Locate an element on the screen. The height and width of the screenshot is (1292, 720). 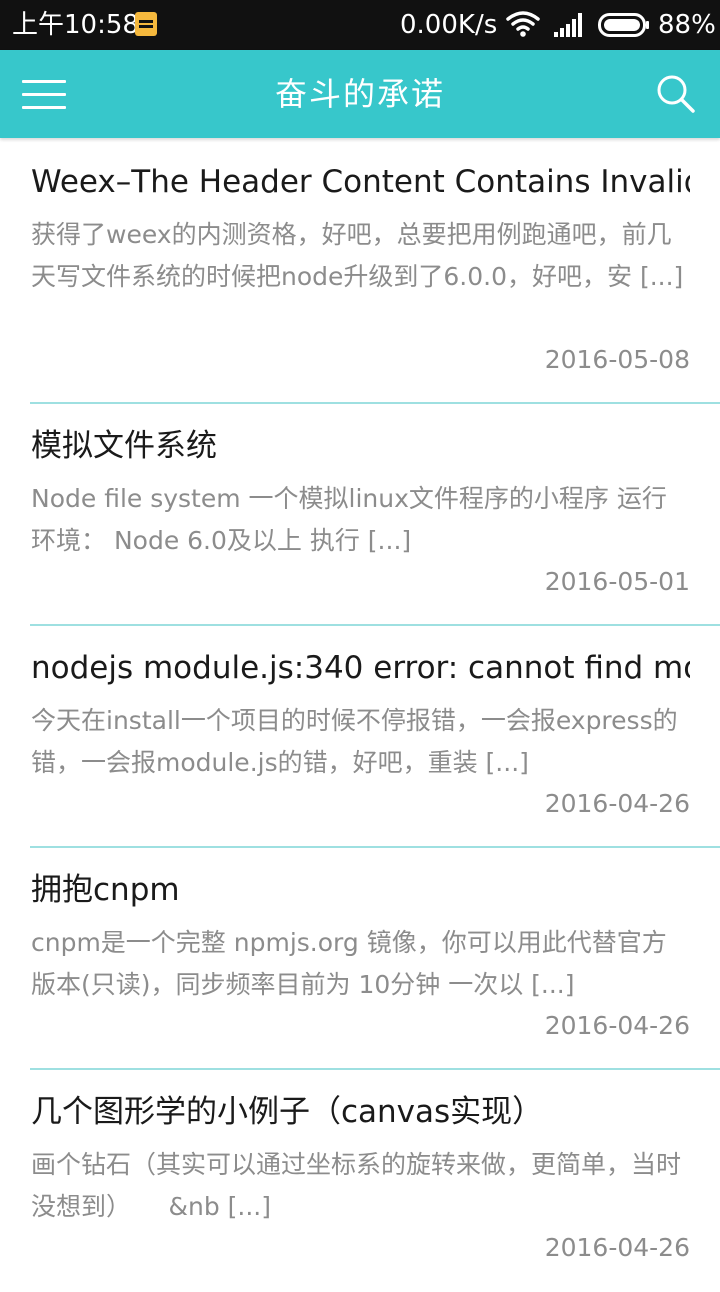
signal-icon is located at coordinates (568, 25).